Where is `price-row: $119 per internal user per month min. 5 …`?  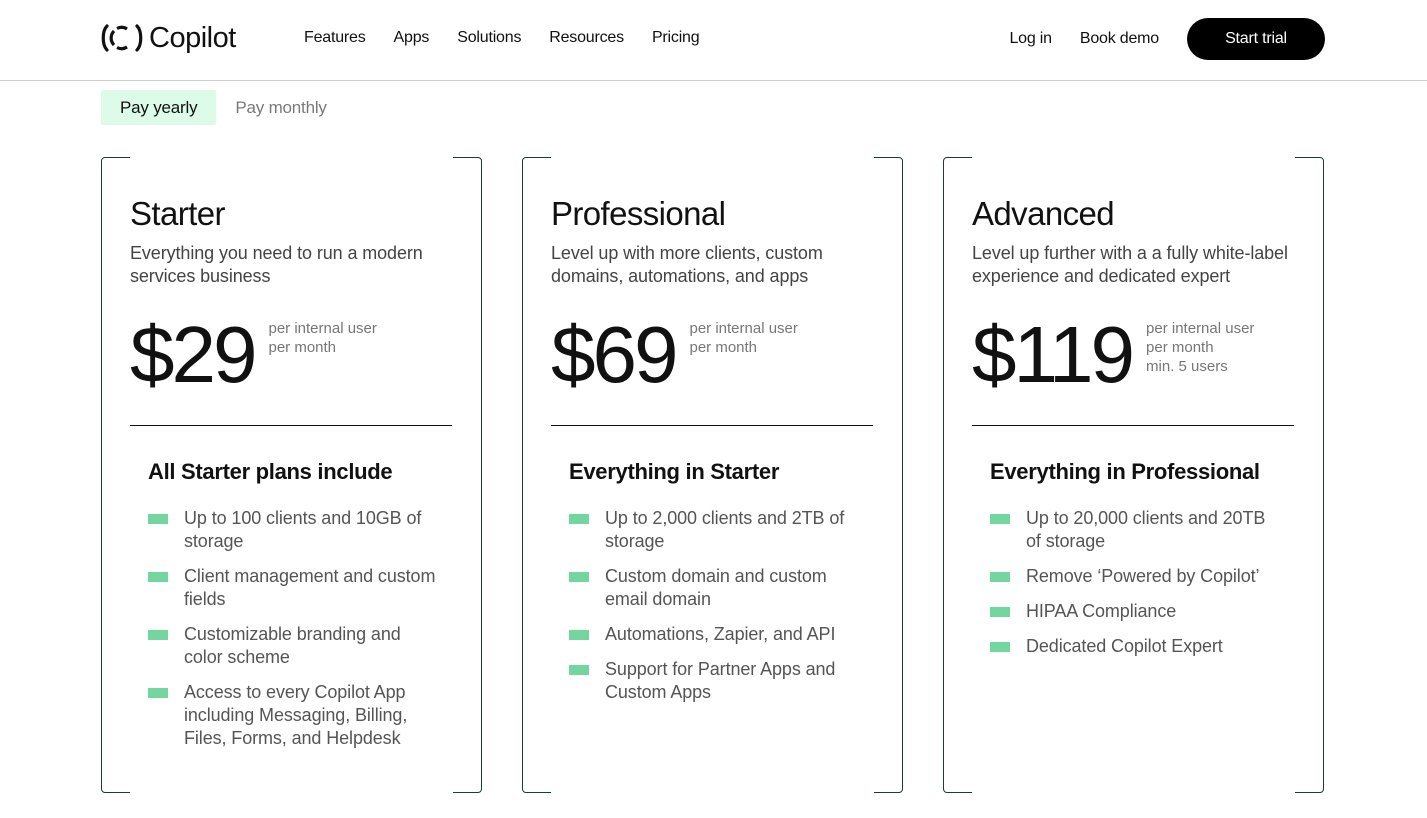 price-row: $119 per internal user per month min. 5 … is located at coordinates (1113, 355).